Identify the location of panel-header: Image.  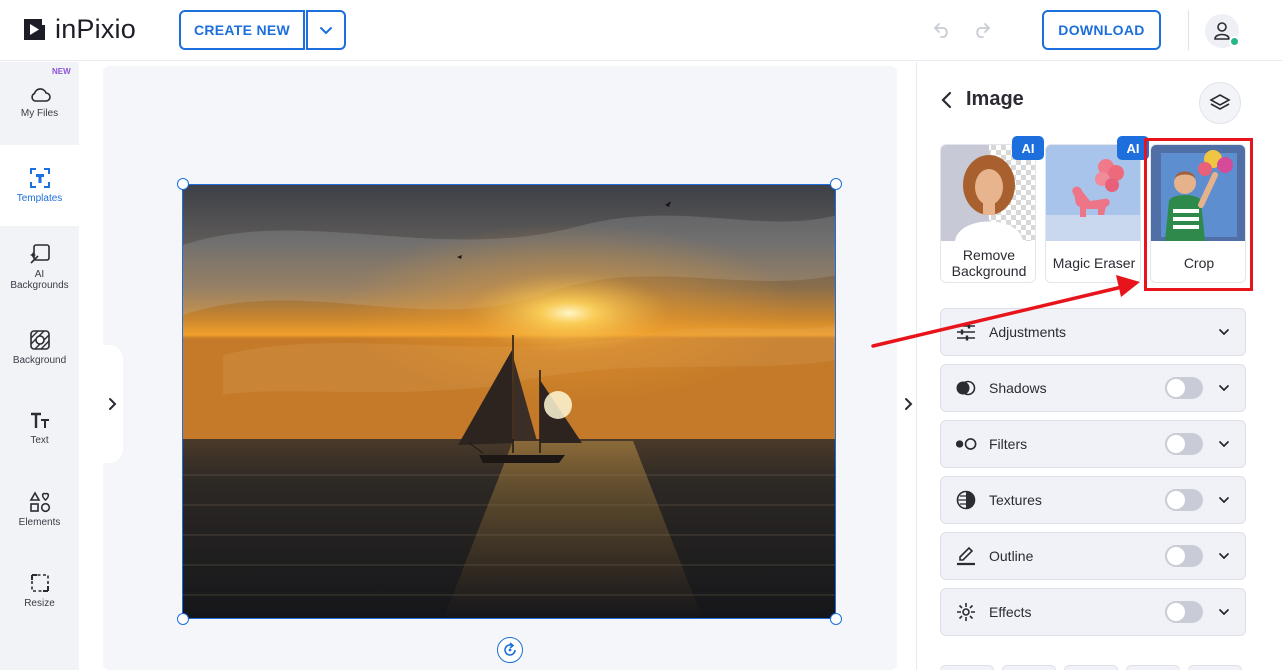
(982, 99).